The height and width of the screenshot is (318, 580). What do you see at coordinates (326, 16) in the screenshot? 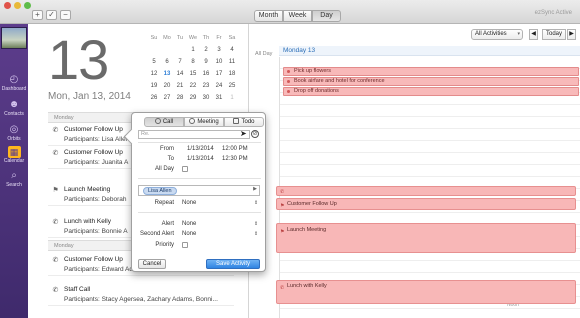
I see `view-day-tab: Day` at bounding box center [326, 16].